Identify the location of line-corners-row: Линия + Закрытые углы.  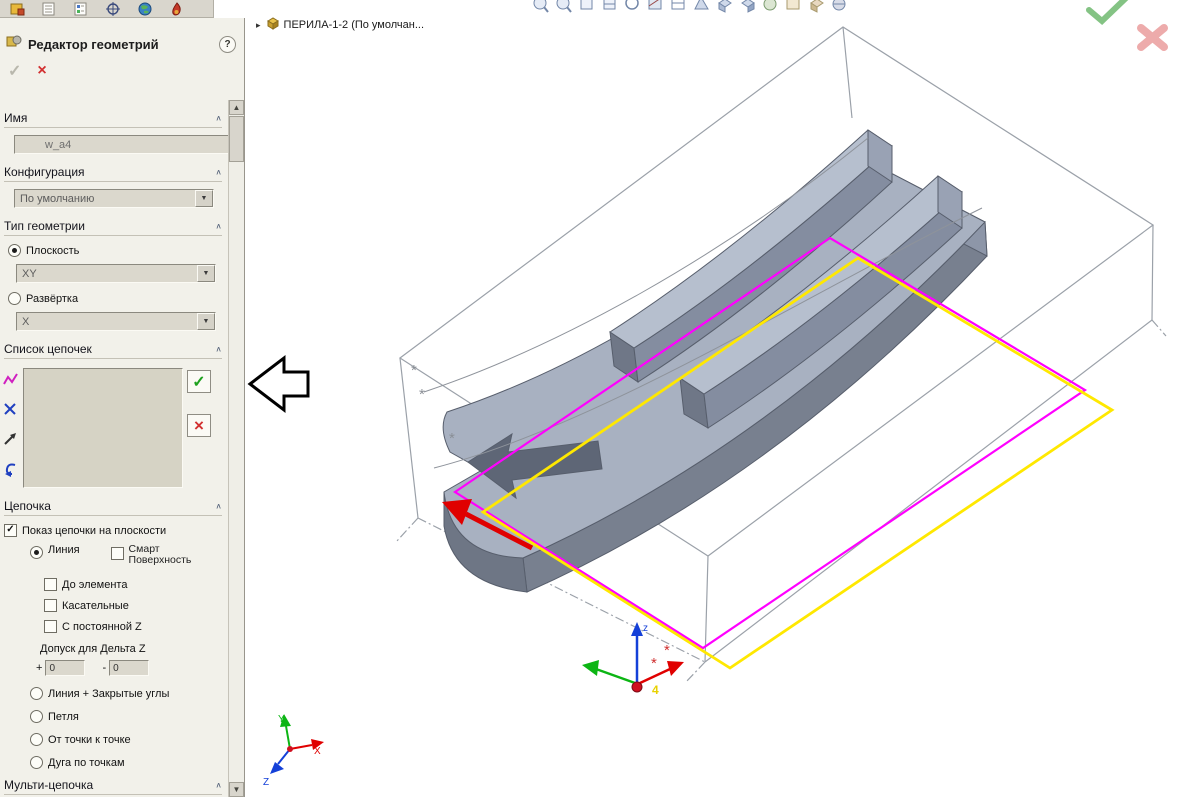
(129, 693).